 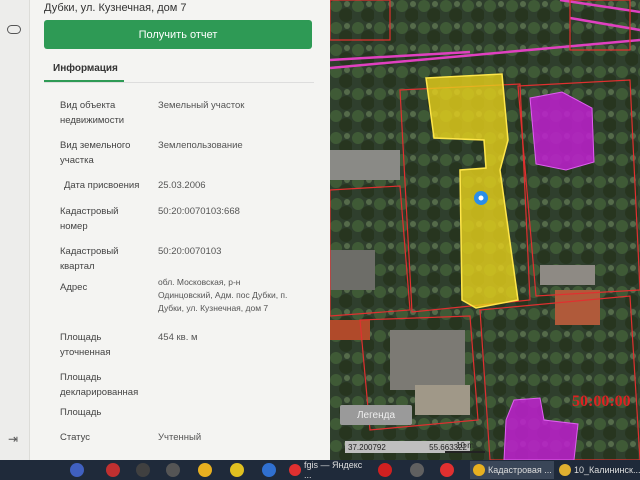 What do you see at coordinates (182, 185) in the screenshot?
I see `field-value: 25.03.2006` at bounding box center [182, 185].